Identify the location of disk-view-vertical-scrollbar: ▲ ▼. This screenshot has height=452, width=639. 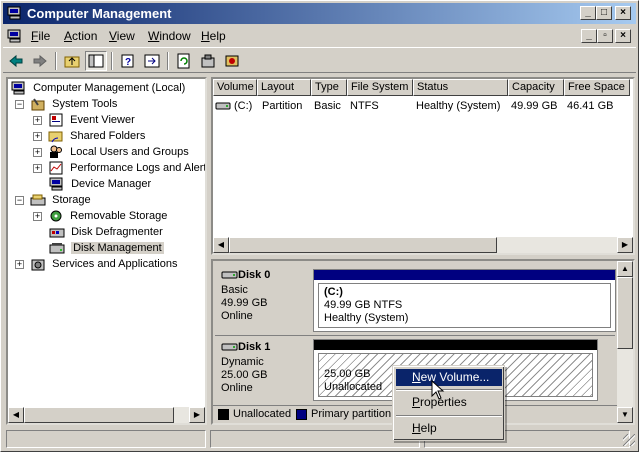
(625, 342).